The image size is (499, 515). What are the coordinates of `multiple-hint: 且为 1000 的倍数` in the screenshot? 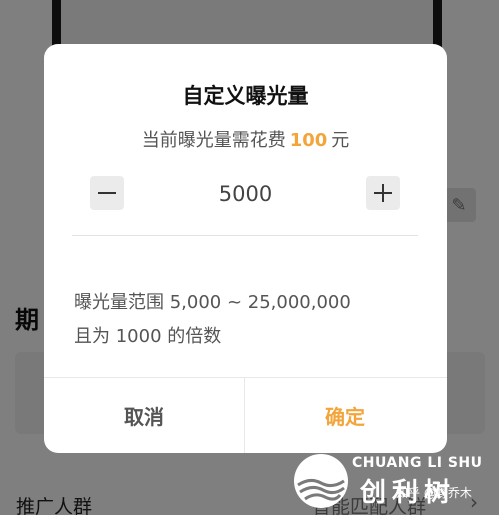 It's located at (148, 336).